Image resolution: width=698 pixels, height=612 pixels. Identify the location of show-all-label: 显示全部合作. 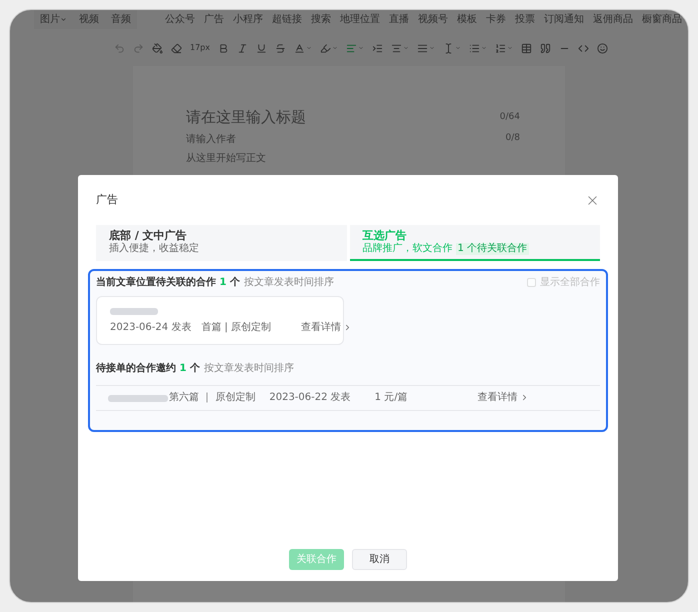
(570, 283).